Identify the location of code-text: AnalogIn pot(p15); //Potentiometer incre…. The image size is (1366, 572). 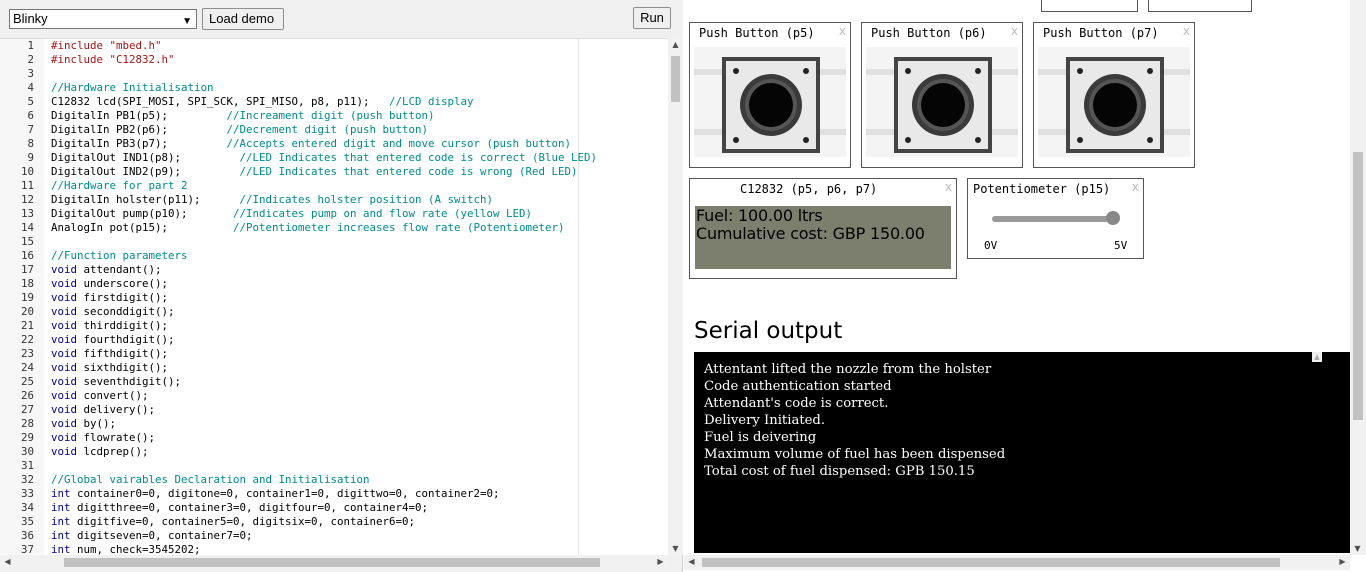
(308, 227).